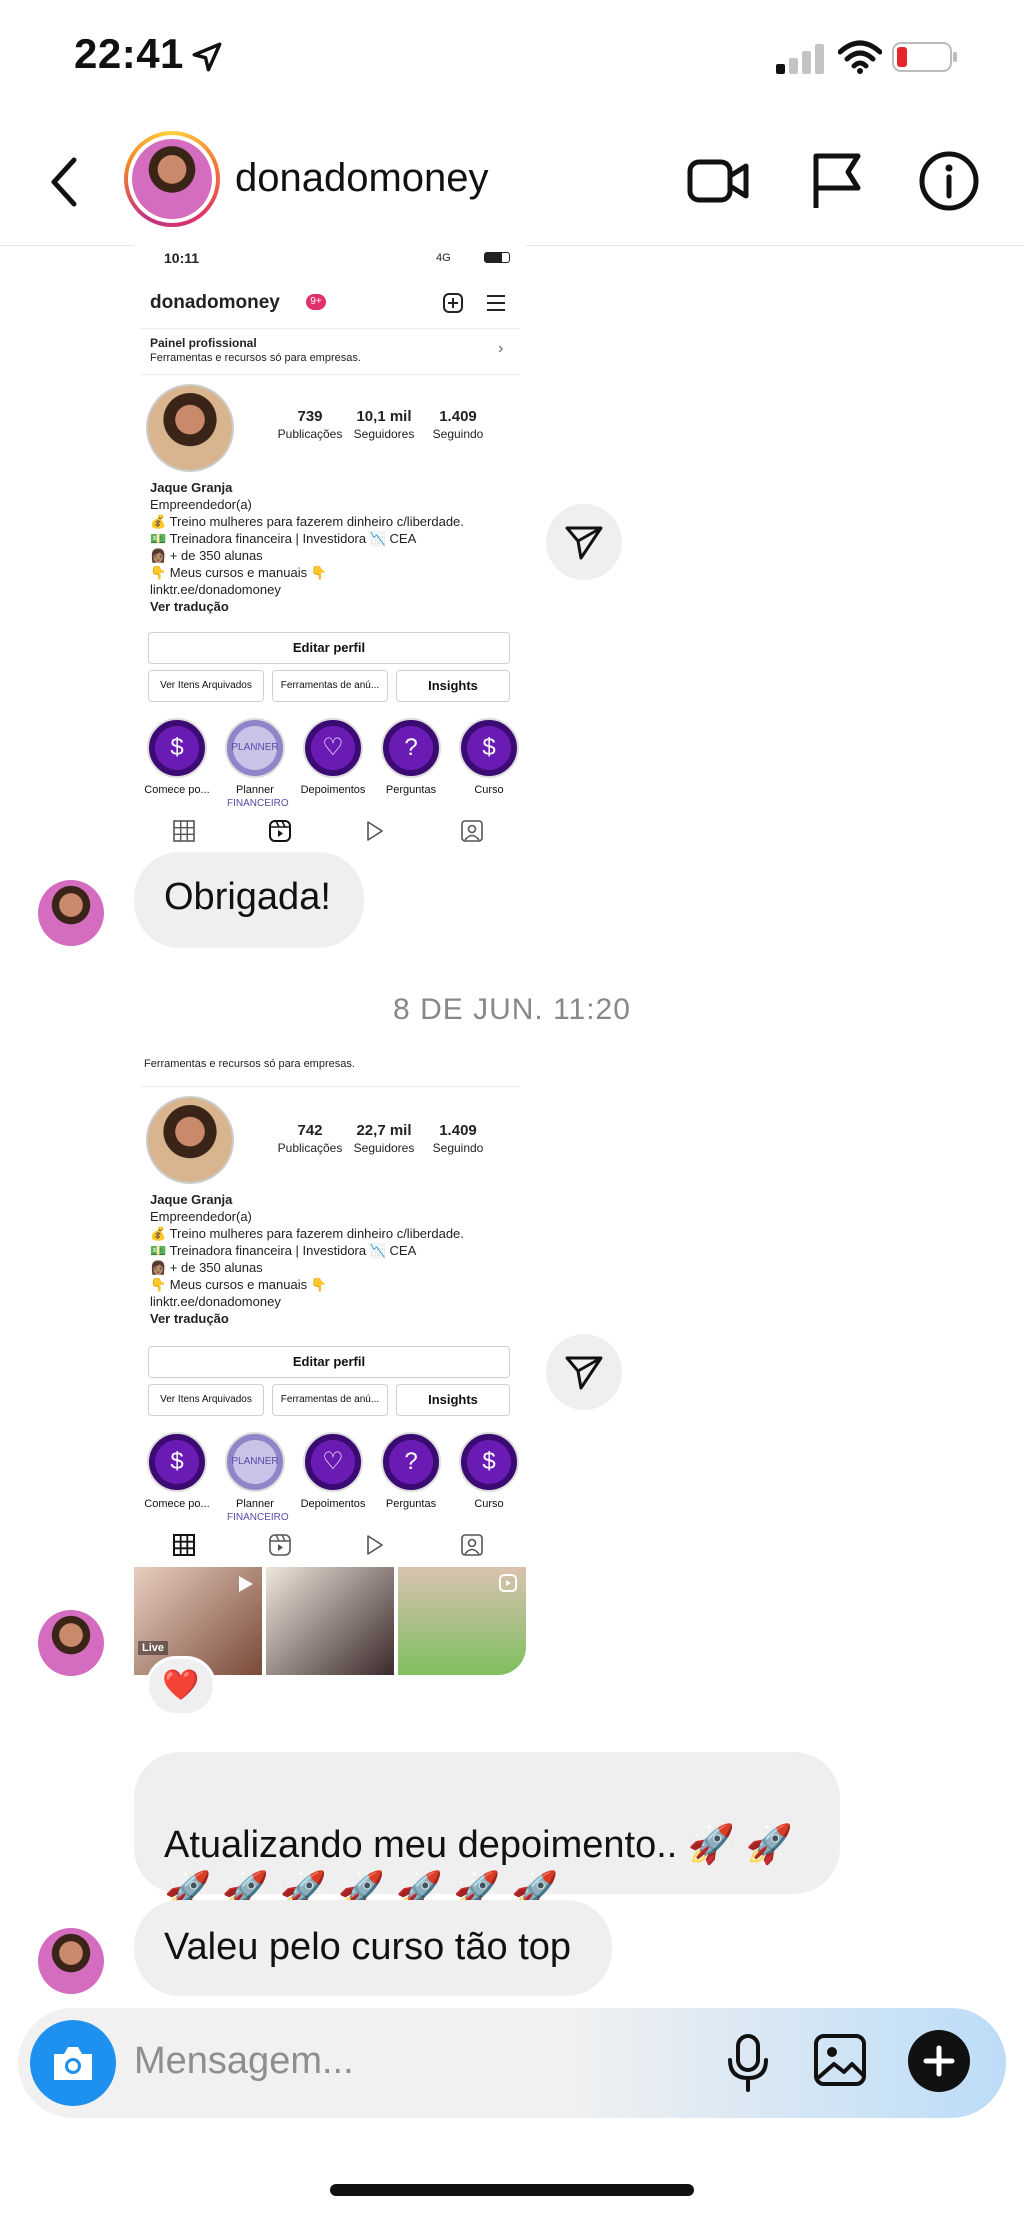 This screenshot has height=2215, width=1024. I want to click on heart-reaction: ❤️, so click(181, 1686).